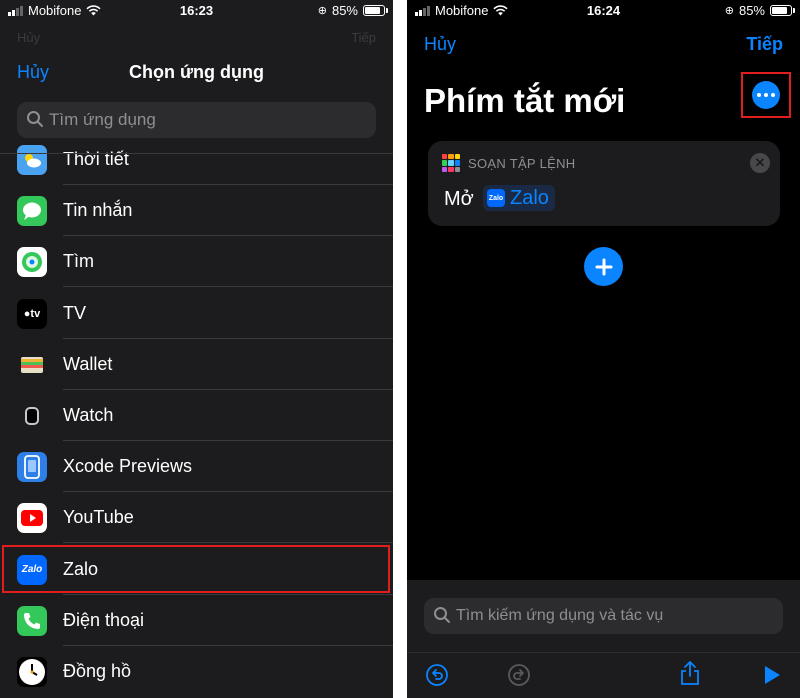 This screenshot has height=698, width=800. What do you see at coordinates (196, 153) in the screenshot?
I see `list-top-divider` at bounding box center [196, 153].